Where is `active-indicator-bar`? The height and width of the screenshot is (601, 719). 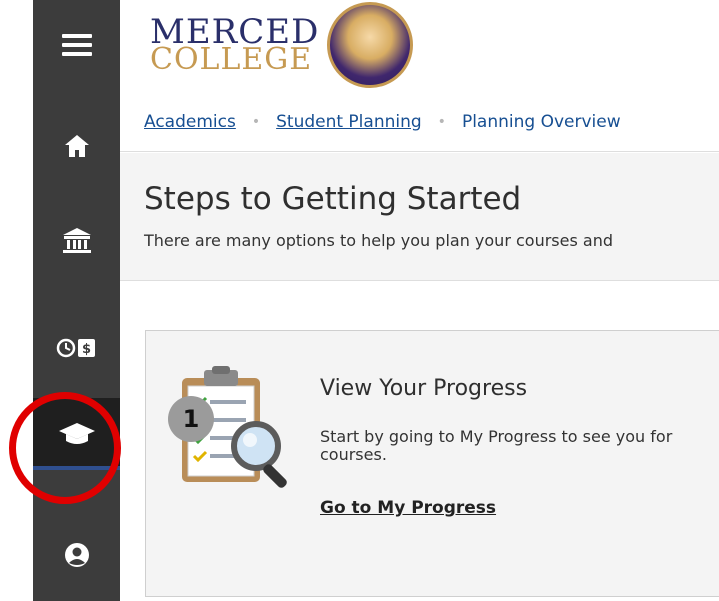 active-indicator-bar is located at coordinates (76, 468).